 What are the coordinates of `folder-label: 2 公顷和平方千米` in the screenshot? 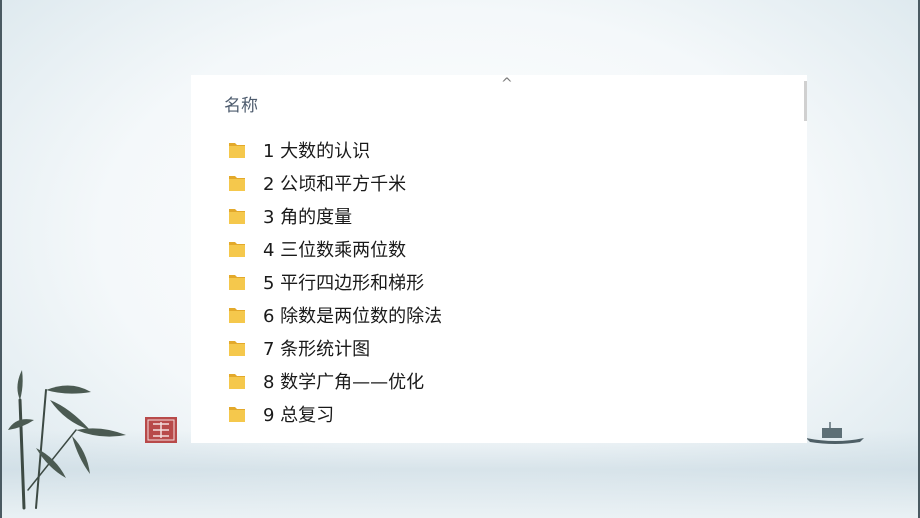 It's located at (335, 184).